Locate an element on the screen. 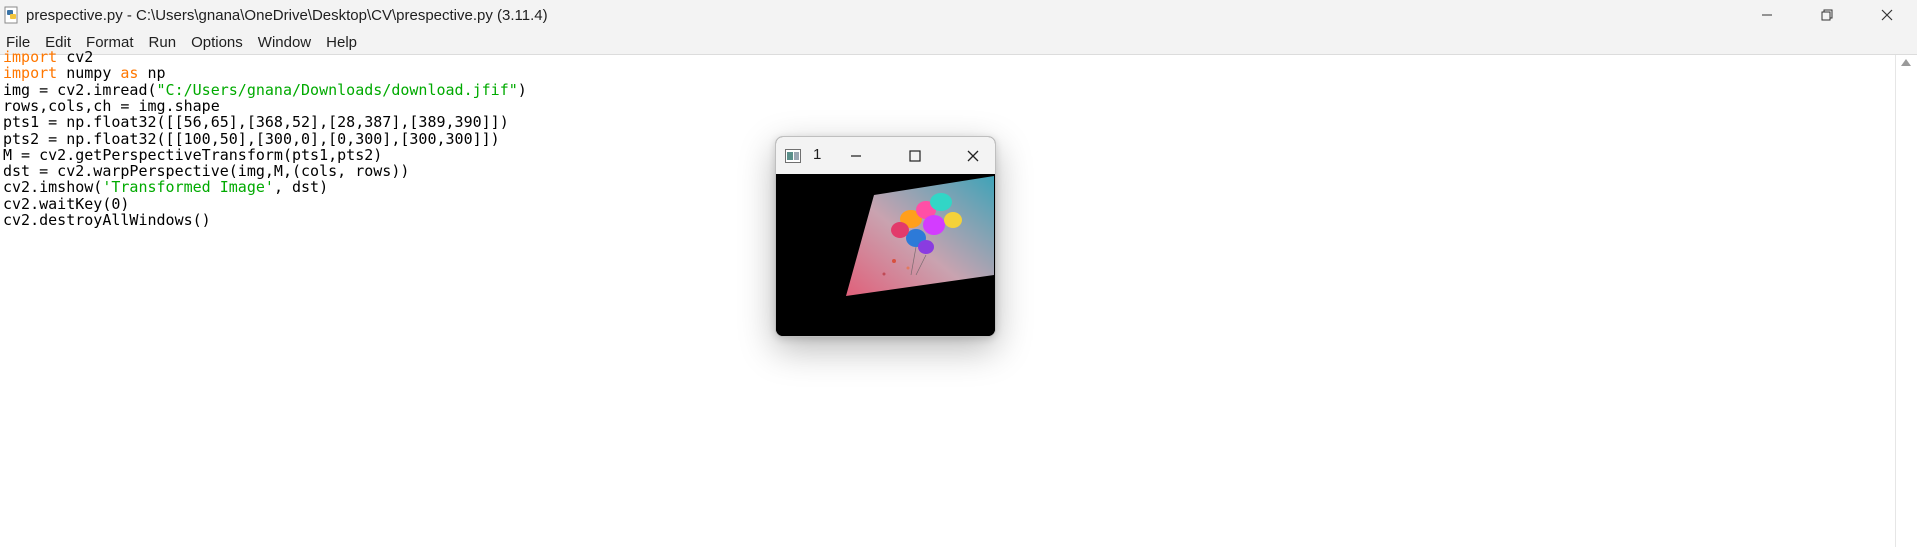  restore-button is located at coordinates (1827, 15).